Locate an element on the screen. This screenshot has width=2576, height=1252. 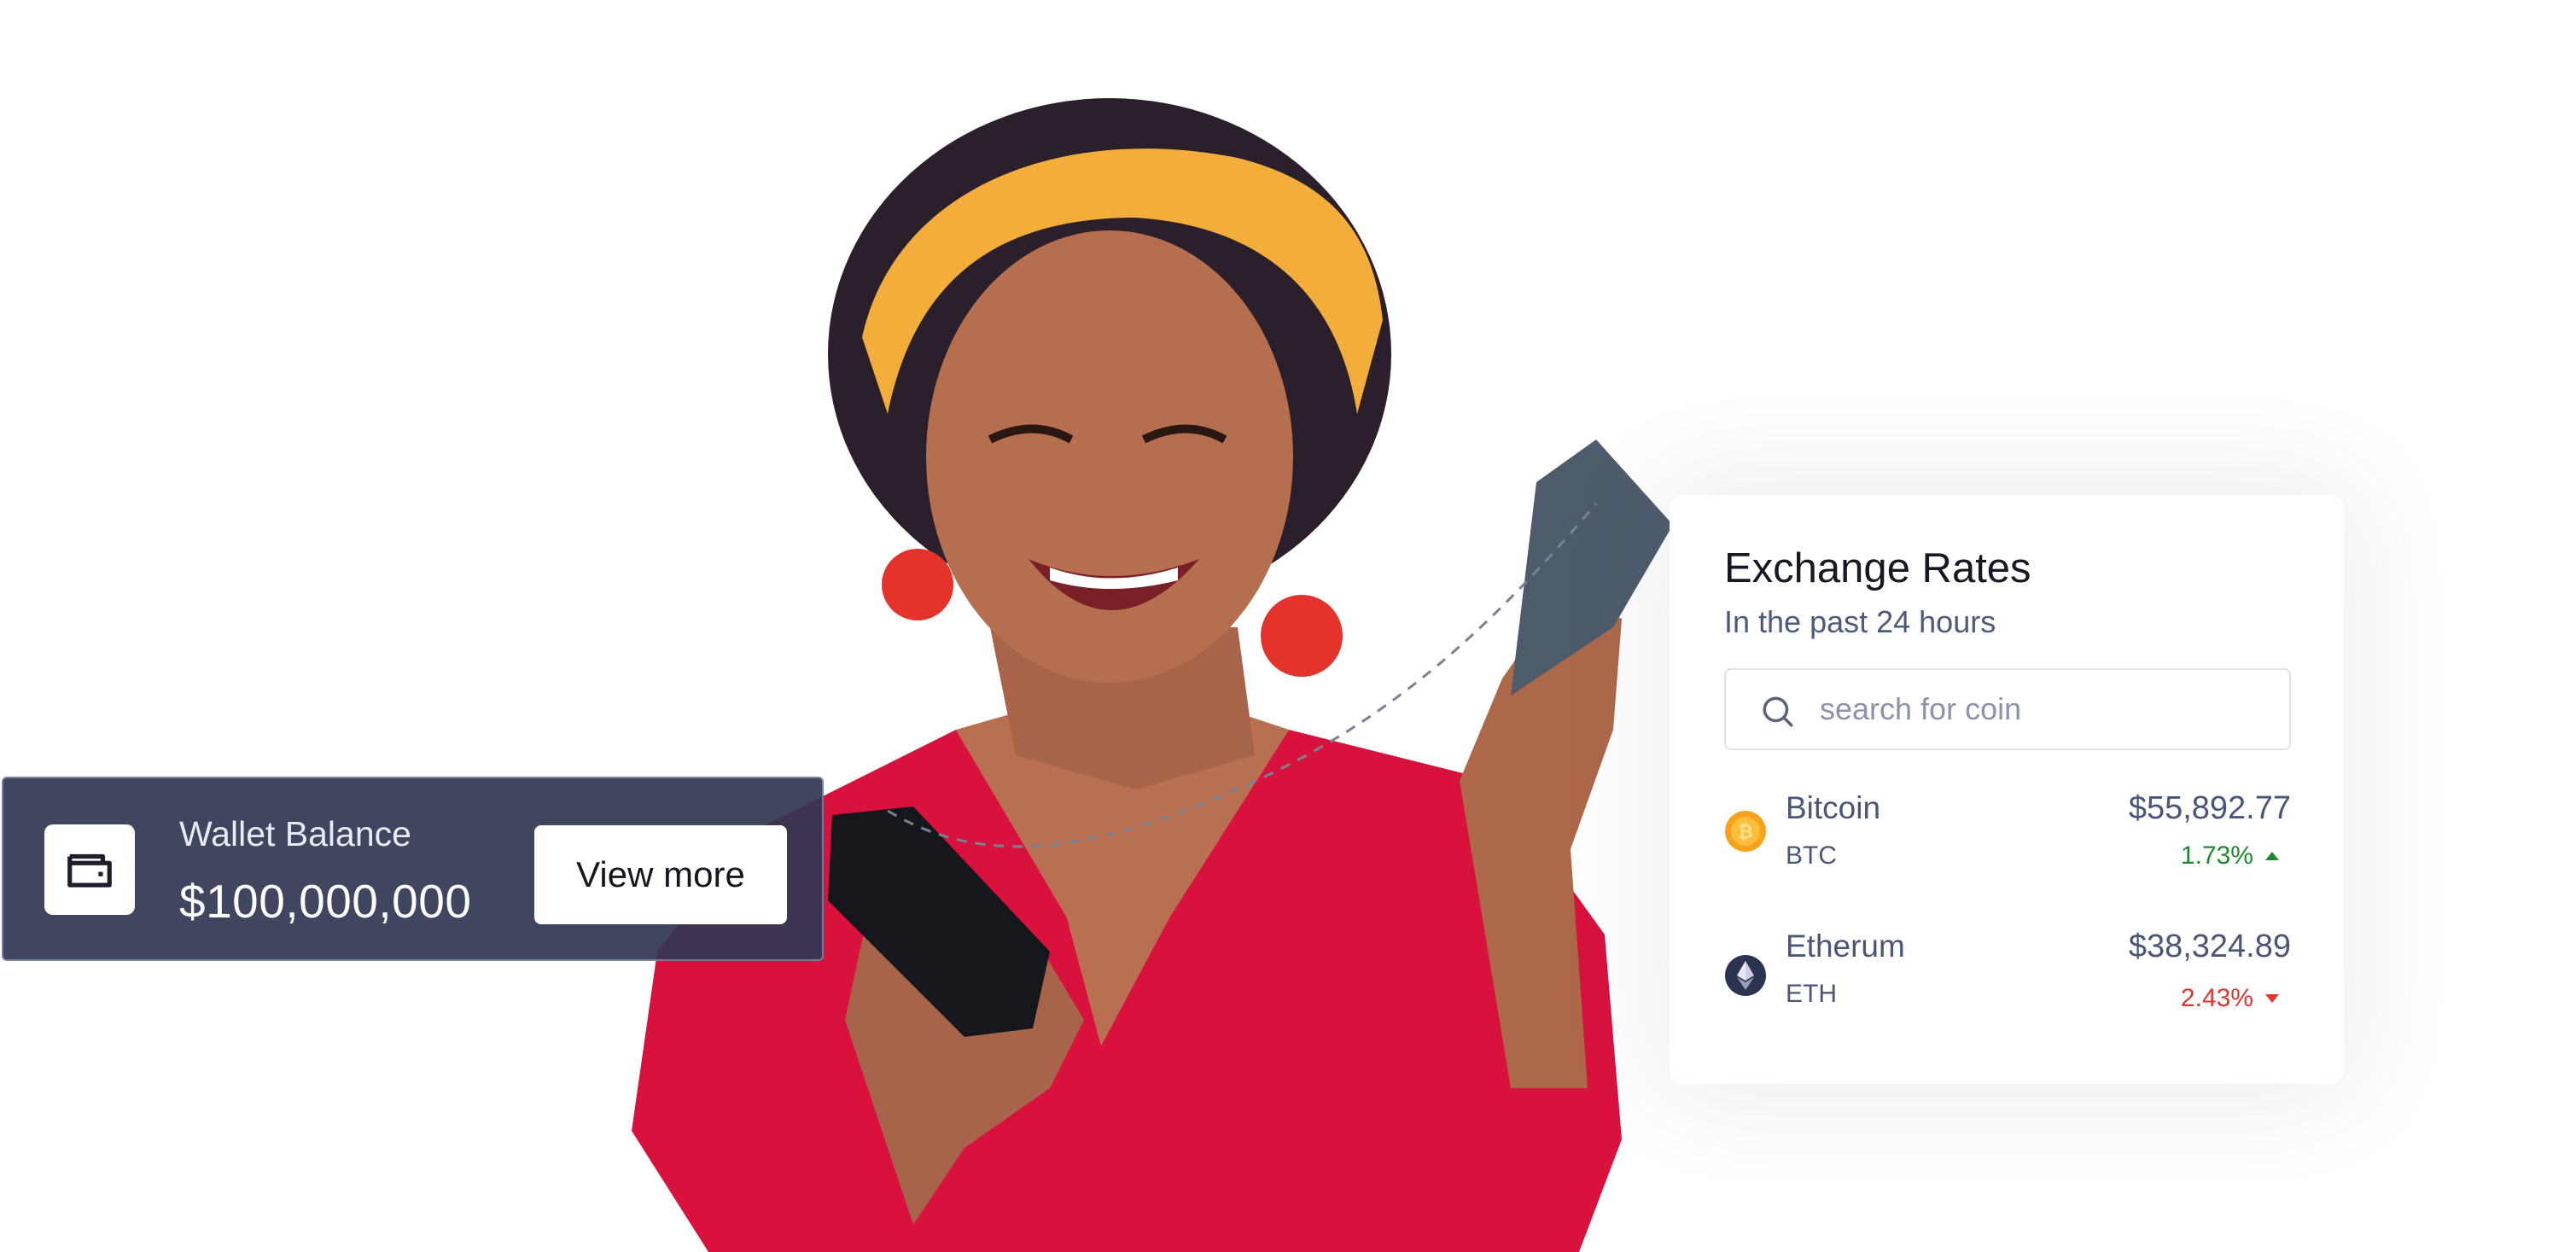
coin-search-input is located at coordinates (2046, 709).